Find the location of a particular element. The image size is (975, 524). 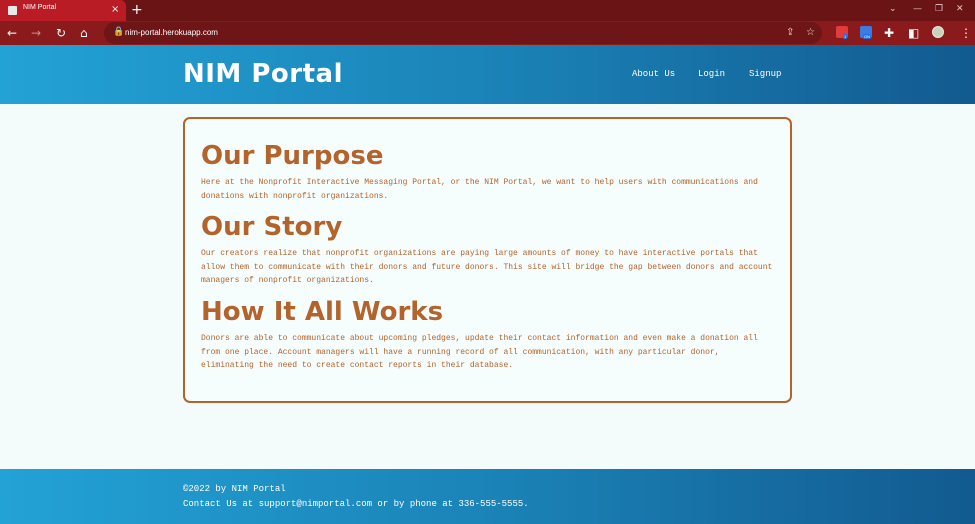

bookmark-star-icon: ☆ is located at coordinates (810, 33).